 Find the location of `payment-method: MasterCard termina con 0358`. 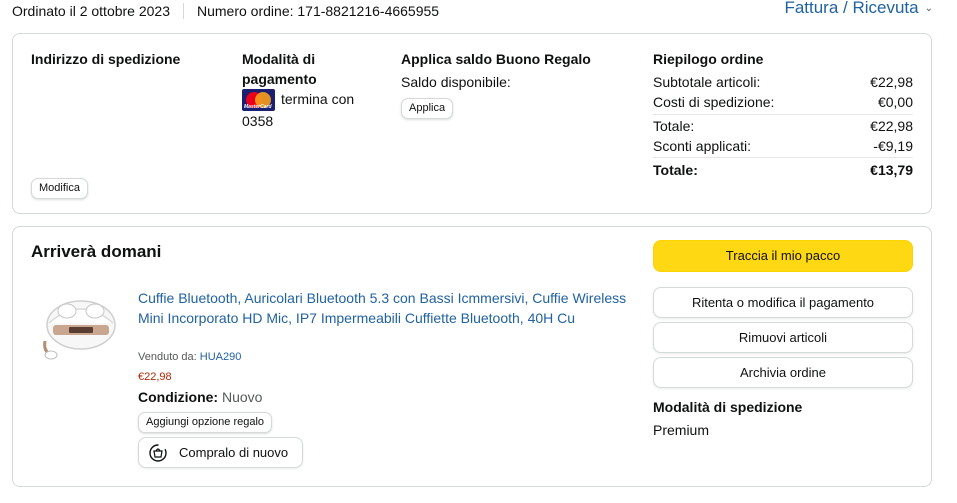

payment-method: MasterCard termina con 0358 is located at coordinates (309, 110).